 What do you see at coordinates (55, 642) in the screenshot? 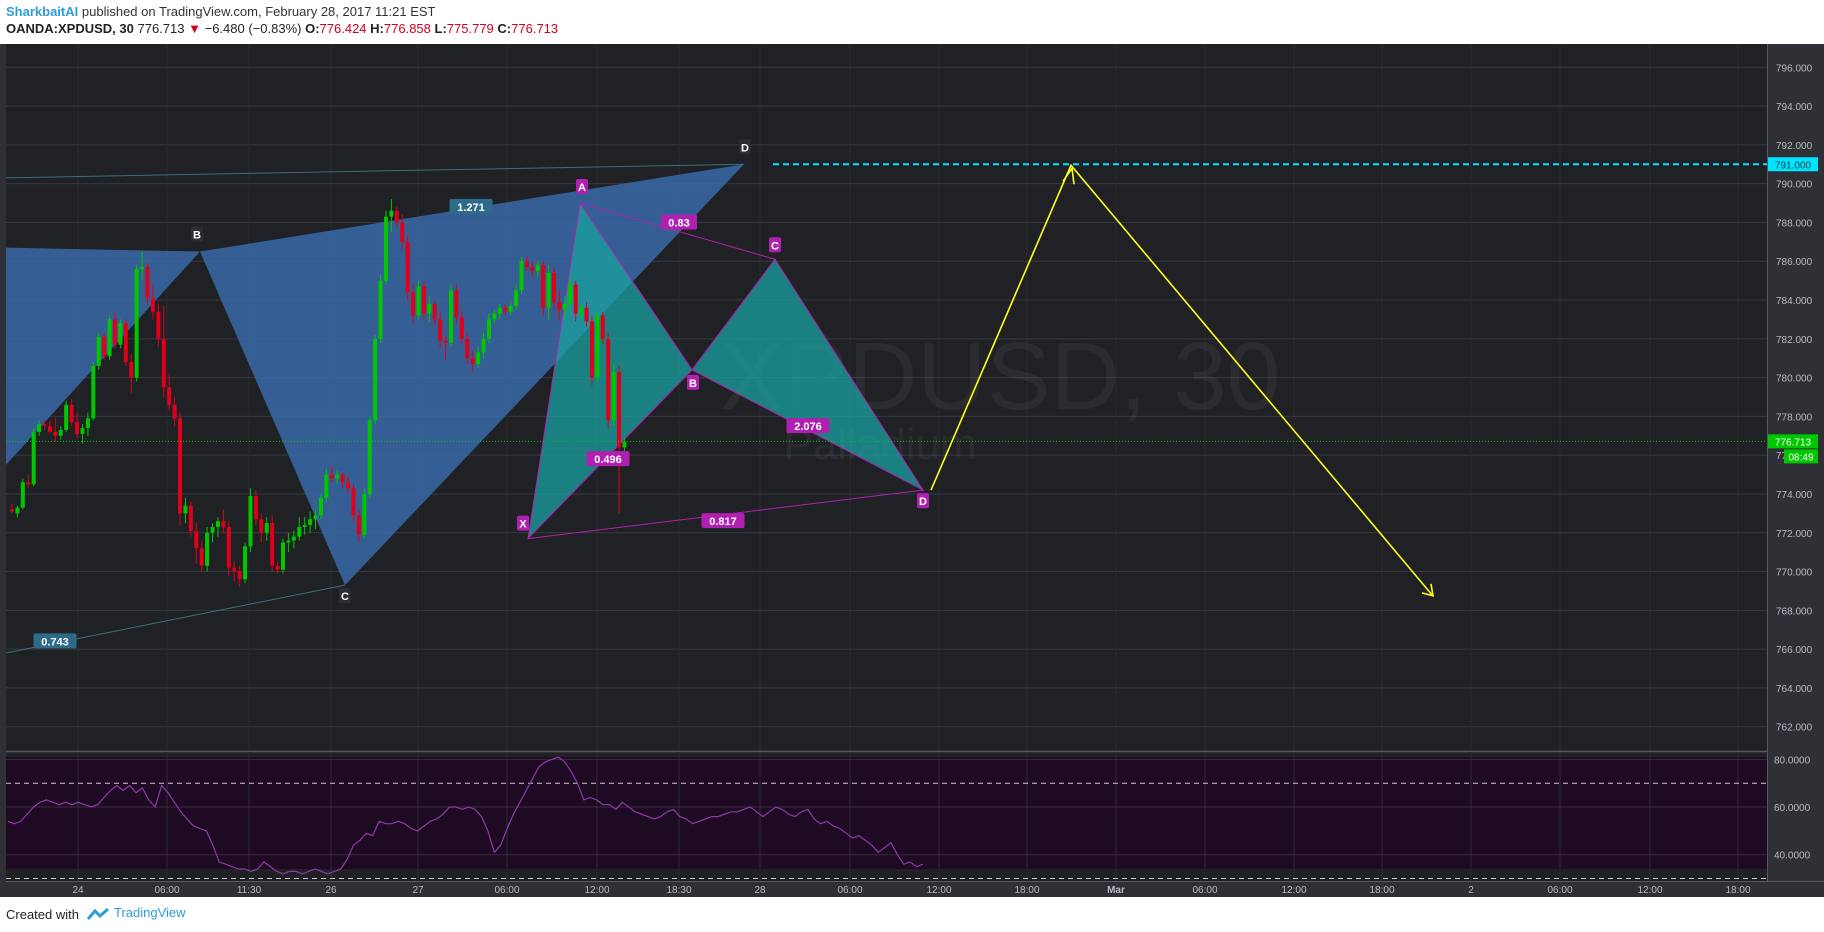
I see `blue-ratio-ac-label: 0.743` at bounding box center [55, 642].